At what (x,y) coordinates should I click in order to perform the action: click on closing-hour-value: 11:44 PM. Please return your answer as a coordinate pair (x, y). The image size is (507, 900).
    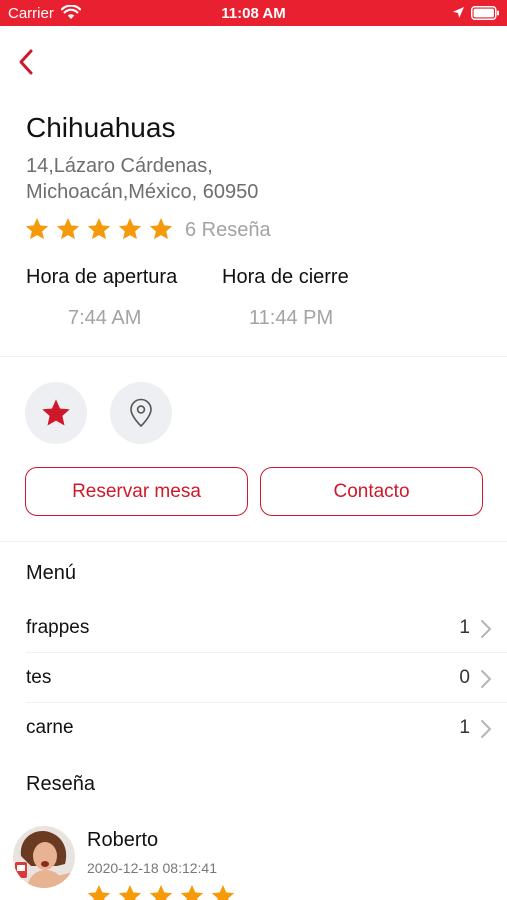
    Looking at the image, I should click on (291, 318).